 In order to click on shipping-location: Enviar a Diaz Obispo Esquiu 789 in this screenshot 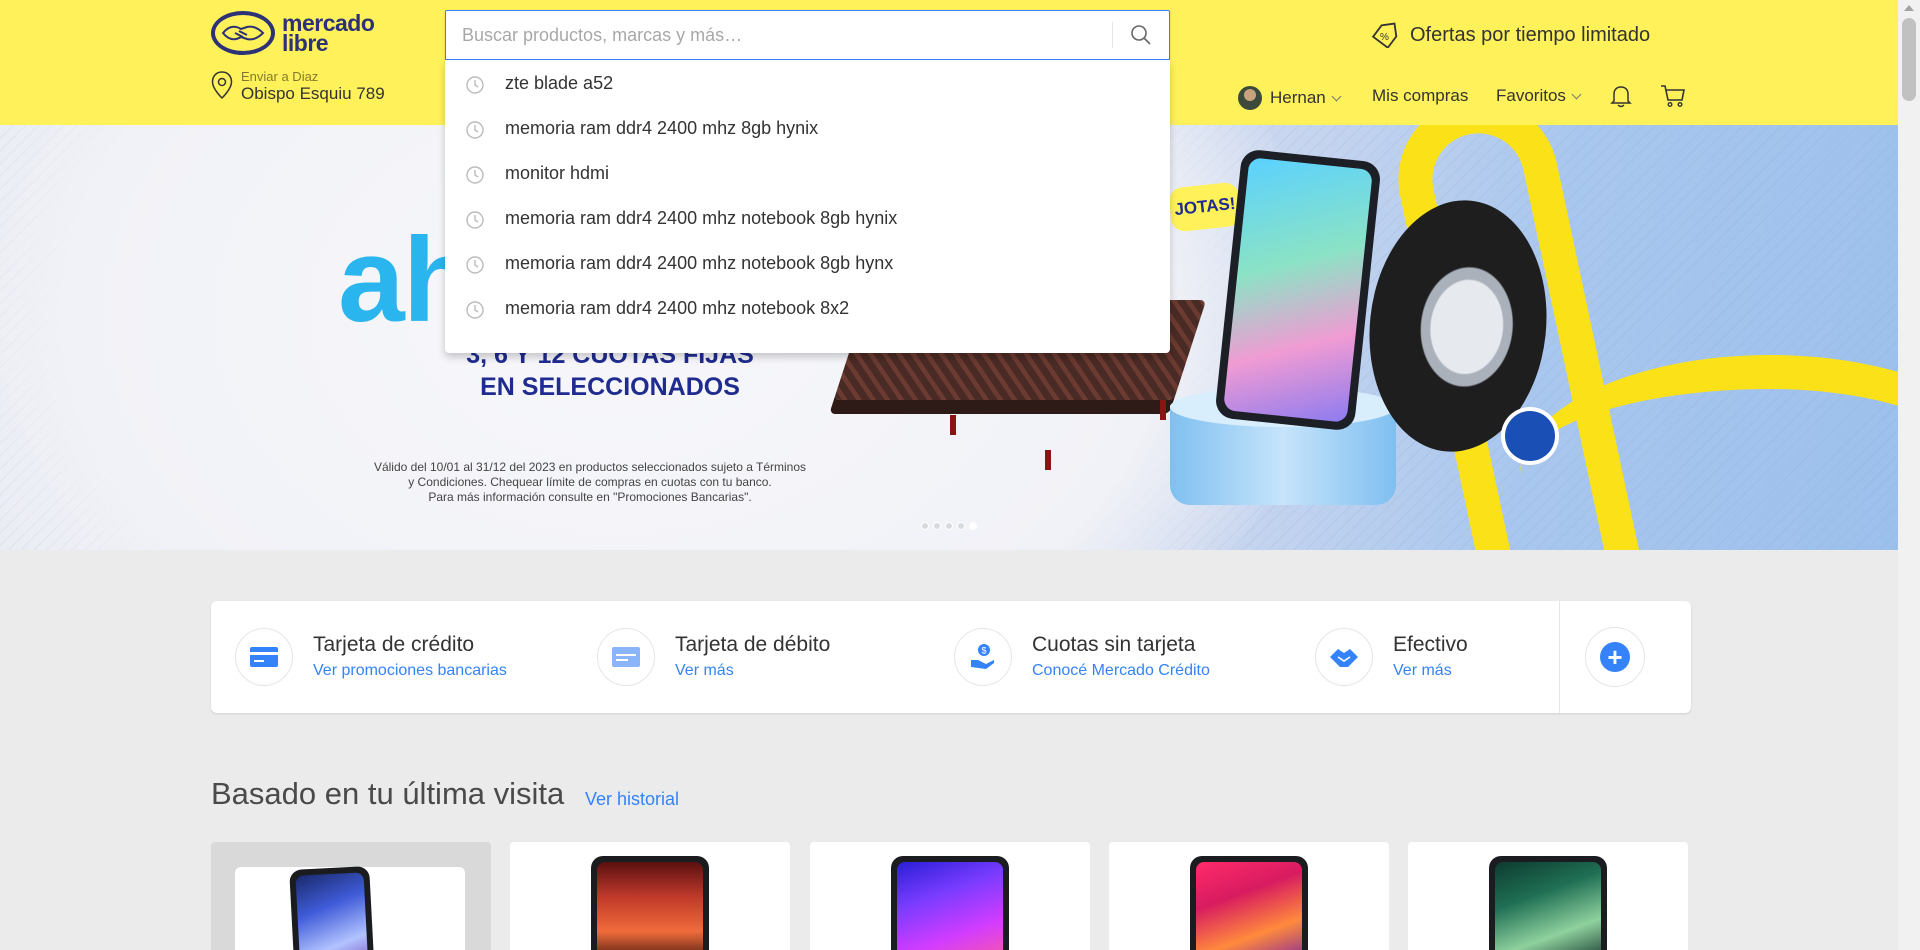, I will do `click(298, 86)`.